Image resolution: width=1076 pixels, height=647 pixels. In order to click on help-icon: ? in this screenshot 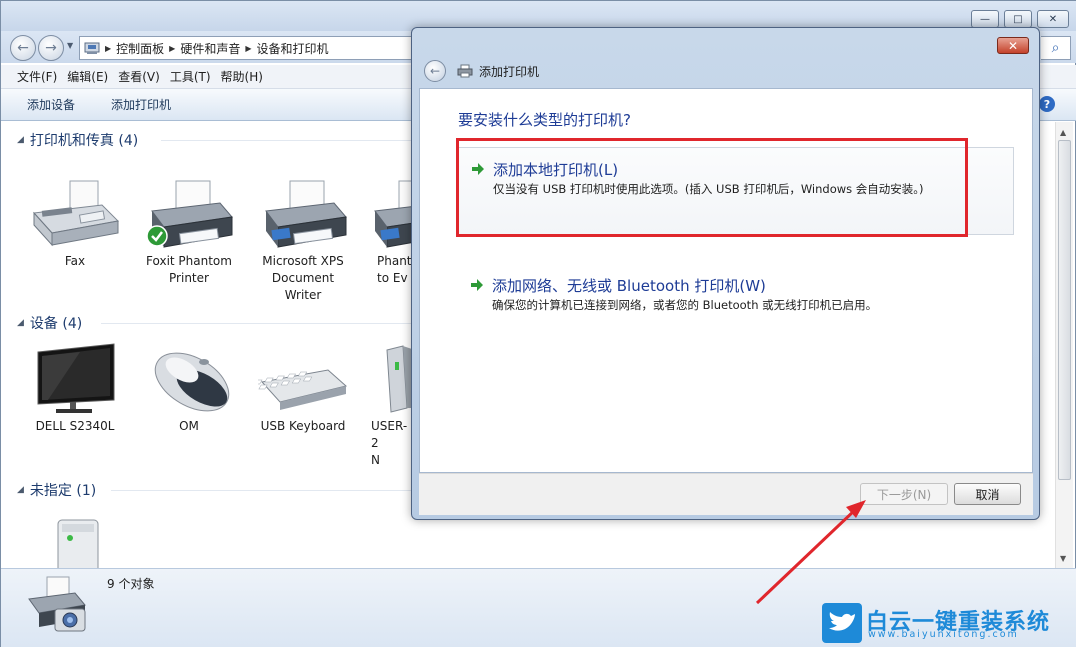, I will do `click(1047, 104)`.